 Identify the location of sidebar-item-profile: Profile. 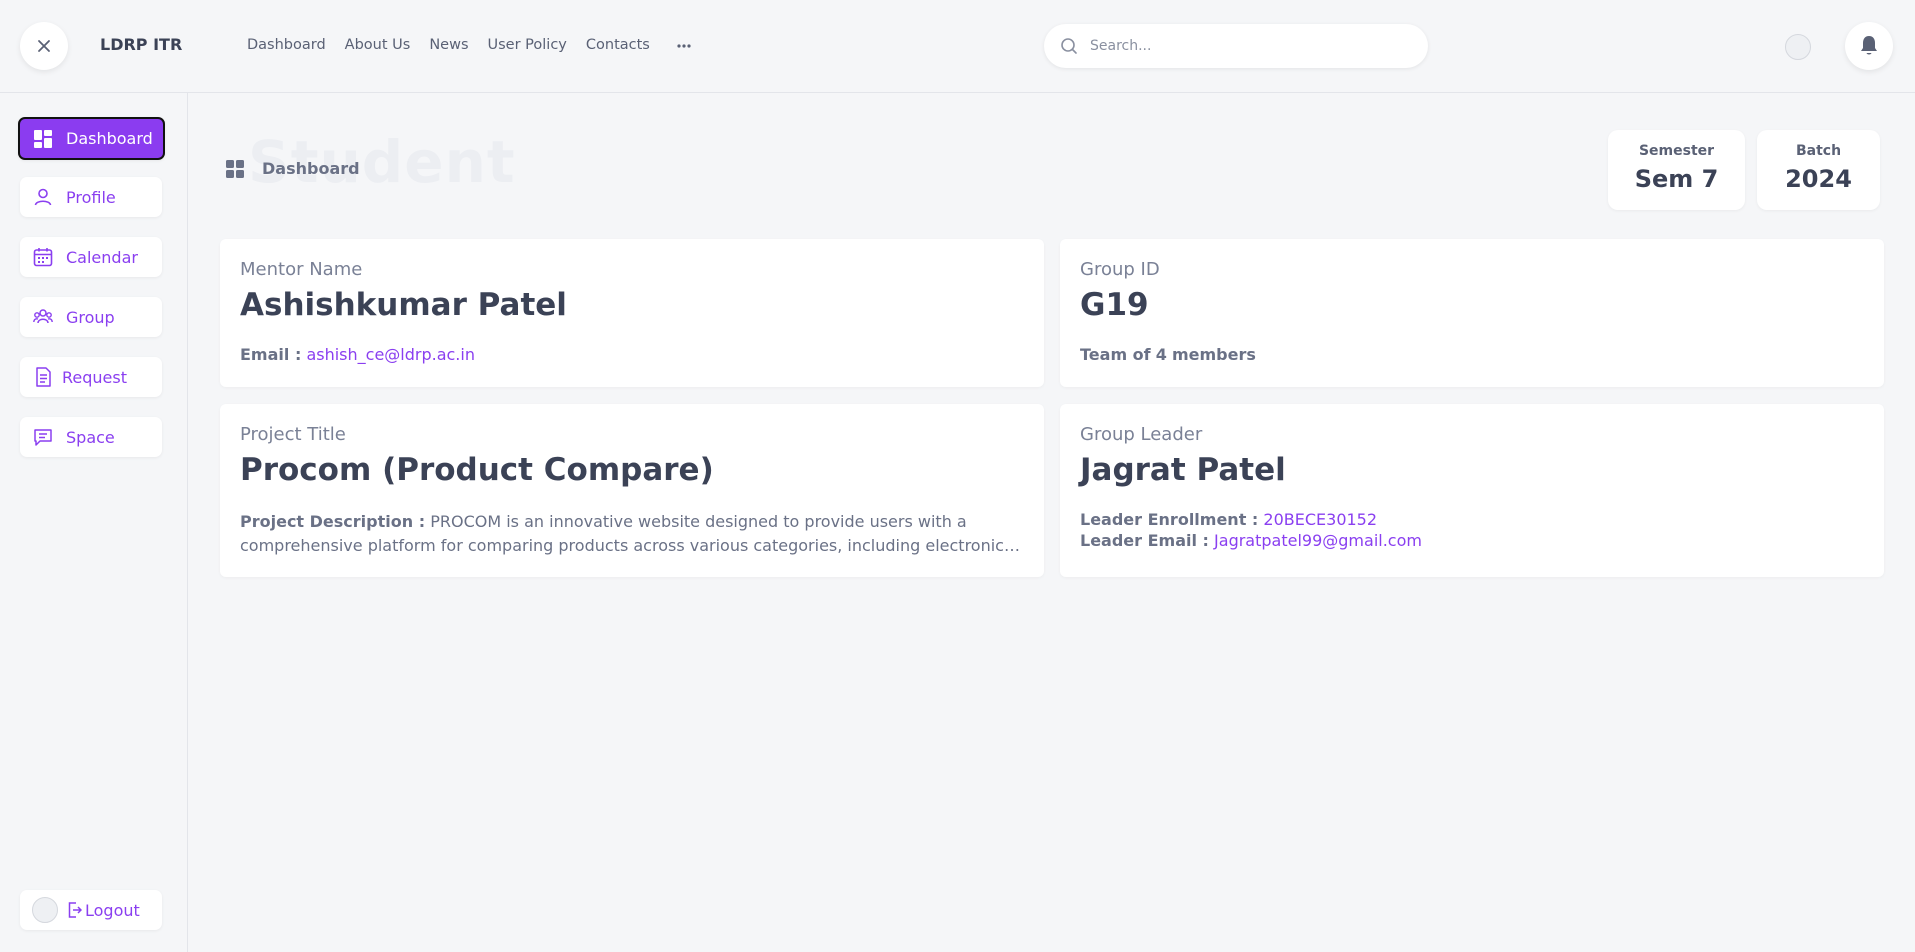
(91, 197).